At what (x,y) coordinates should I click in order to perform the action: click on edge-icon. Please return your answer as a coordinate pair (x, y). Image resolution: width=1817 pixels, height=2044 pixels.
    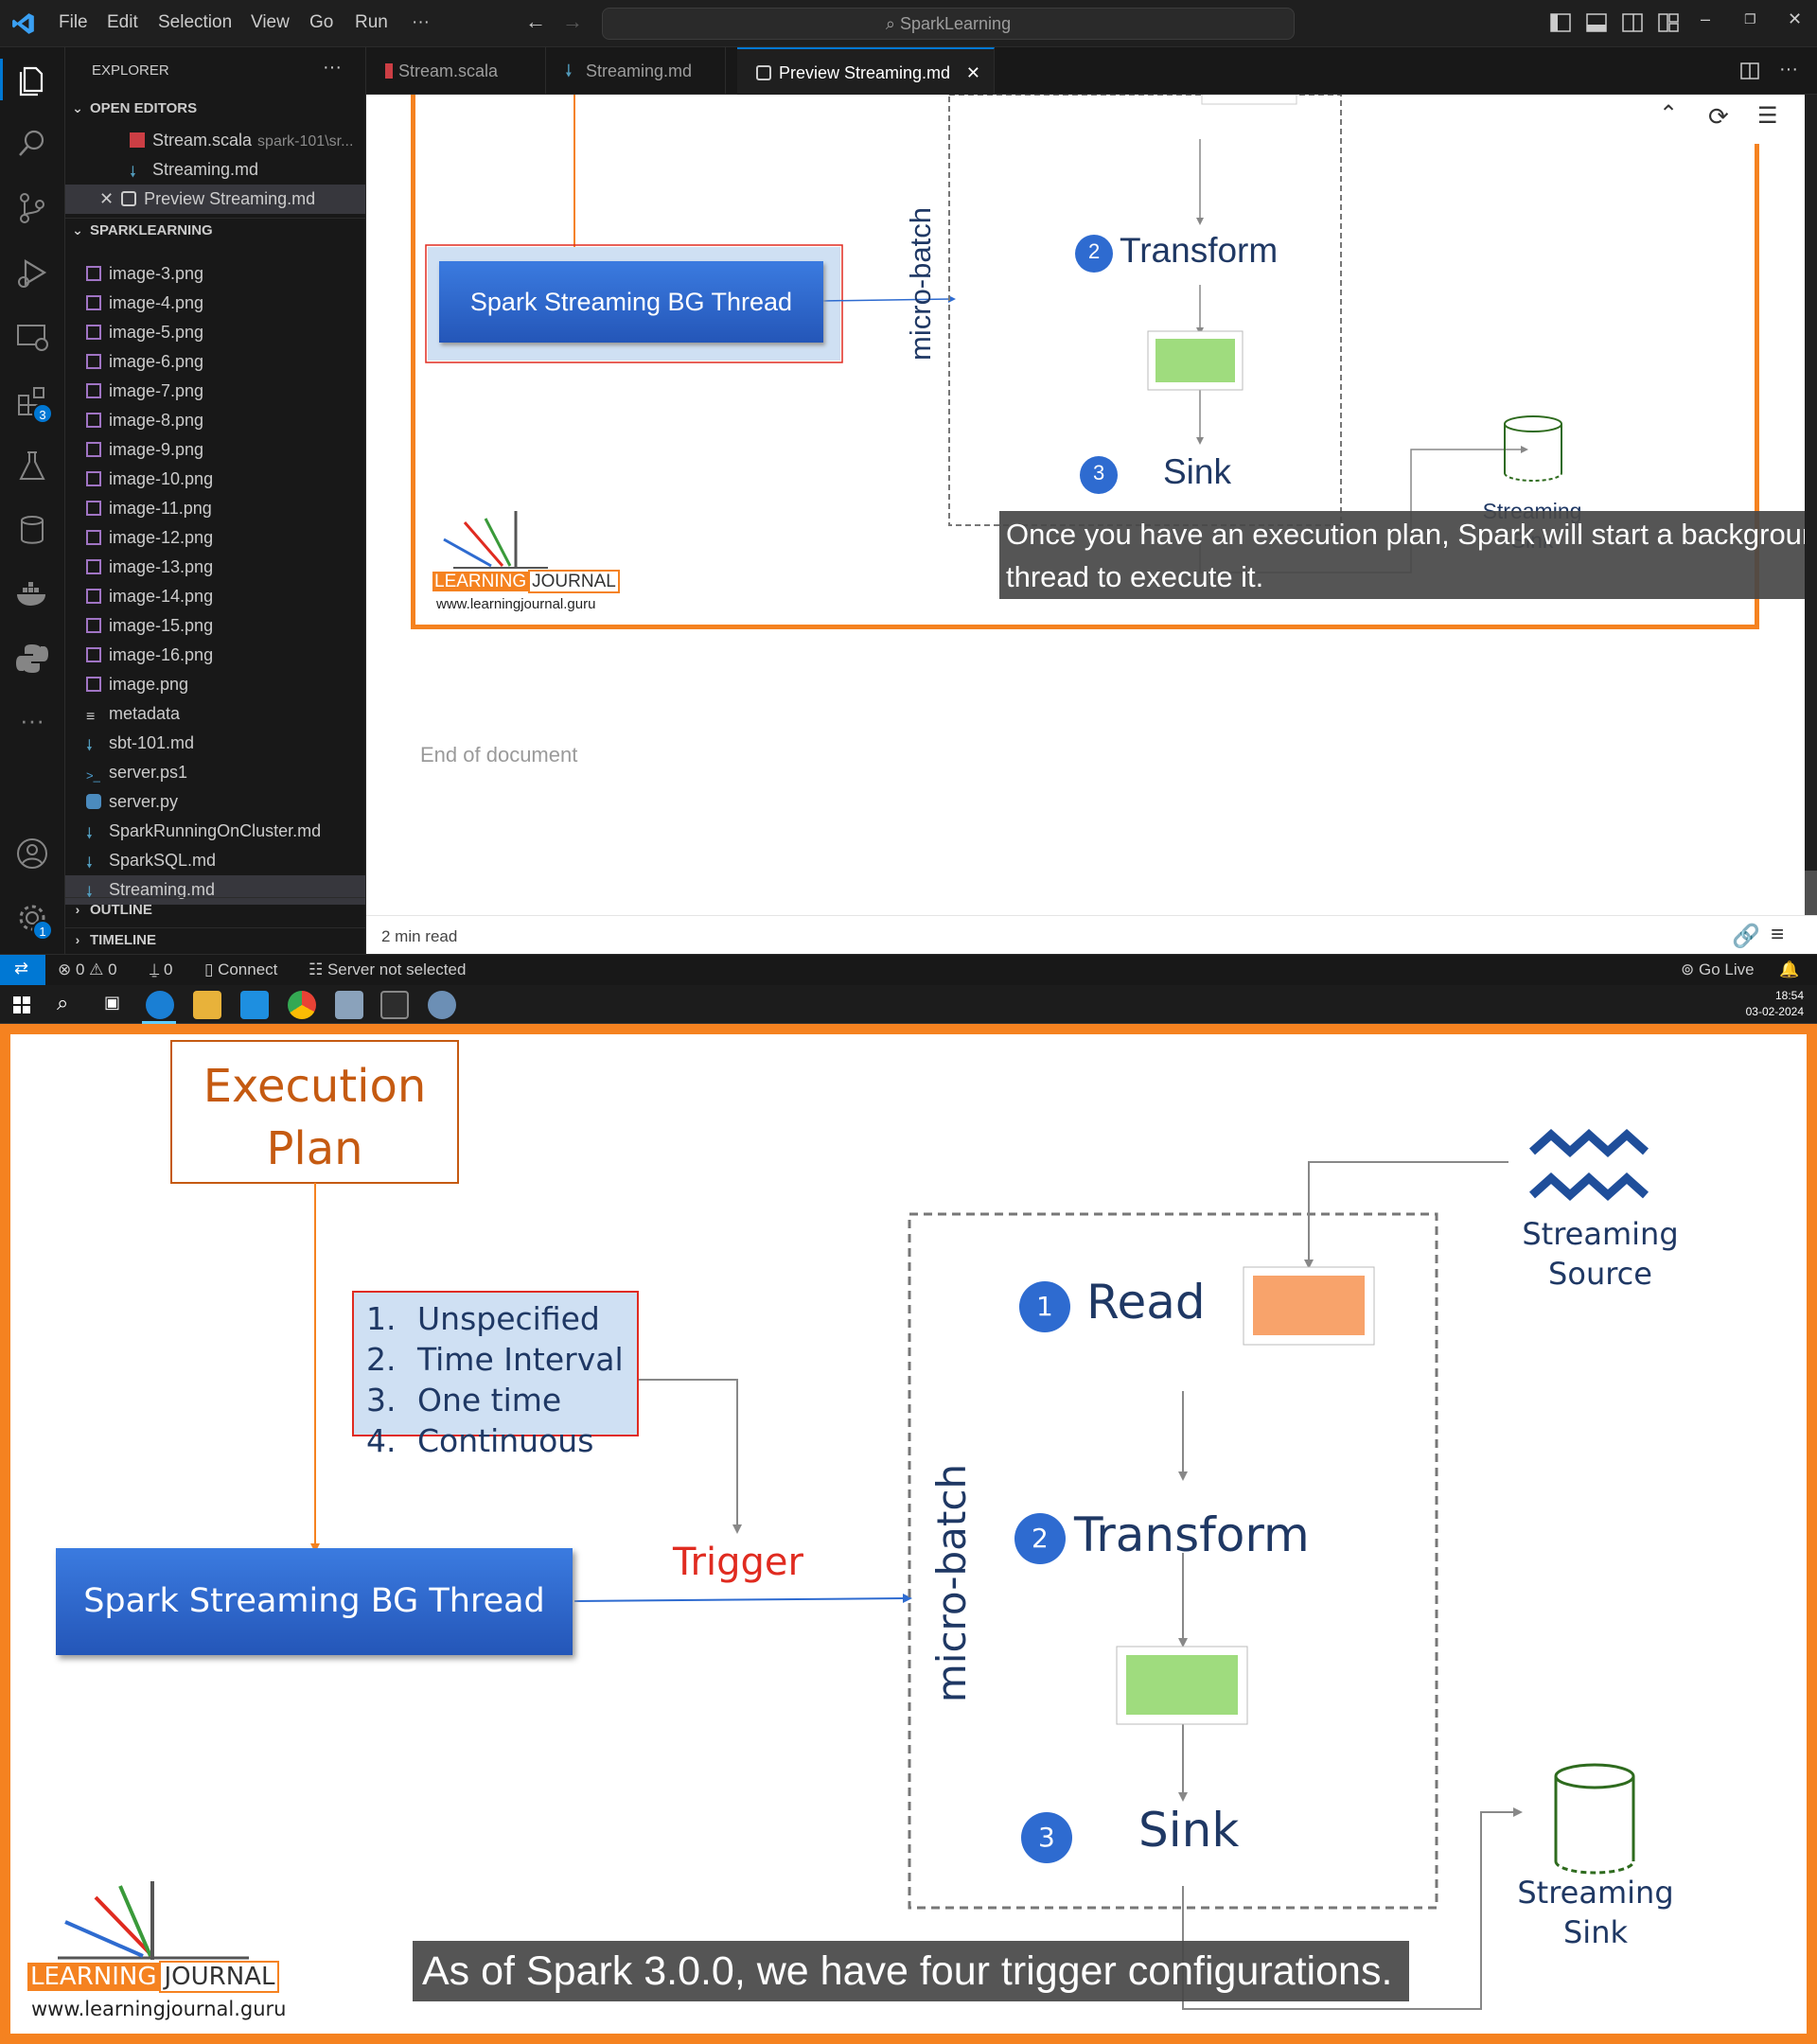
    Looking at the image, I should click on (160, 1005).